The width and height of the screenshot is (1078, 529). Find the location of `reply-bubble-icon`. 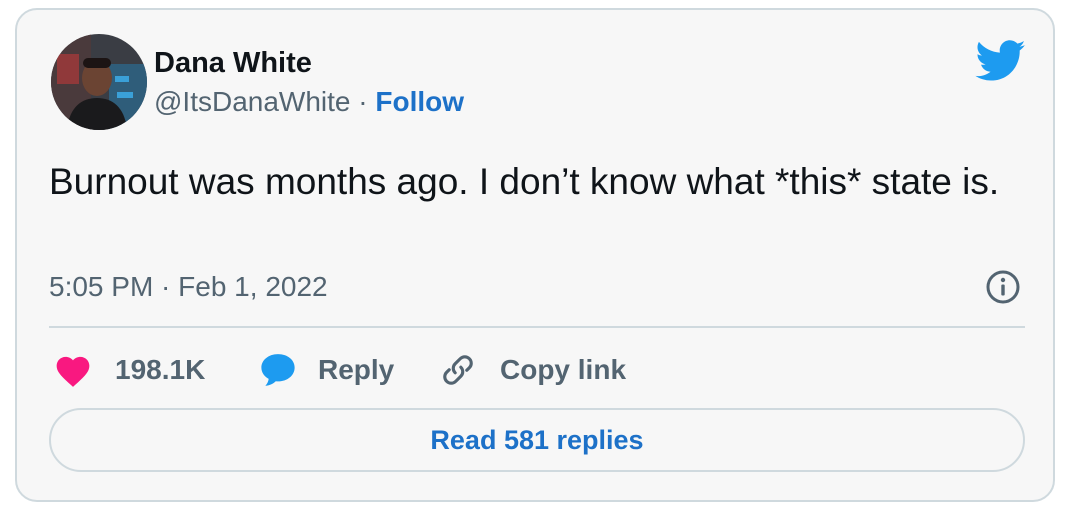

reply-bubble-icon is located at coordinates (278, 370).